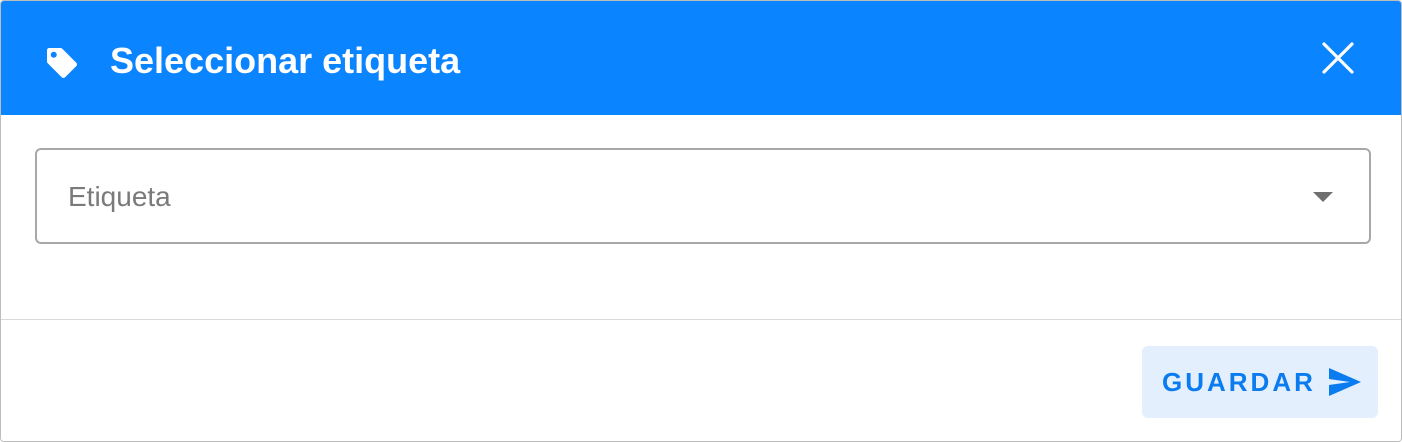 The width and height of the screenshot is (1402, 442). What do you see at coordinates (62, 63) in the screenshot?
I see `tag-icon` at bounding box center [62, 63].